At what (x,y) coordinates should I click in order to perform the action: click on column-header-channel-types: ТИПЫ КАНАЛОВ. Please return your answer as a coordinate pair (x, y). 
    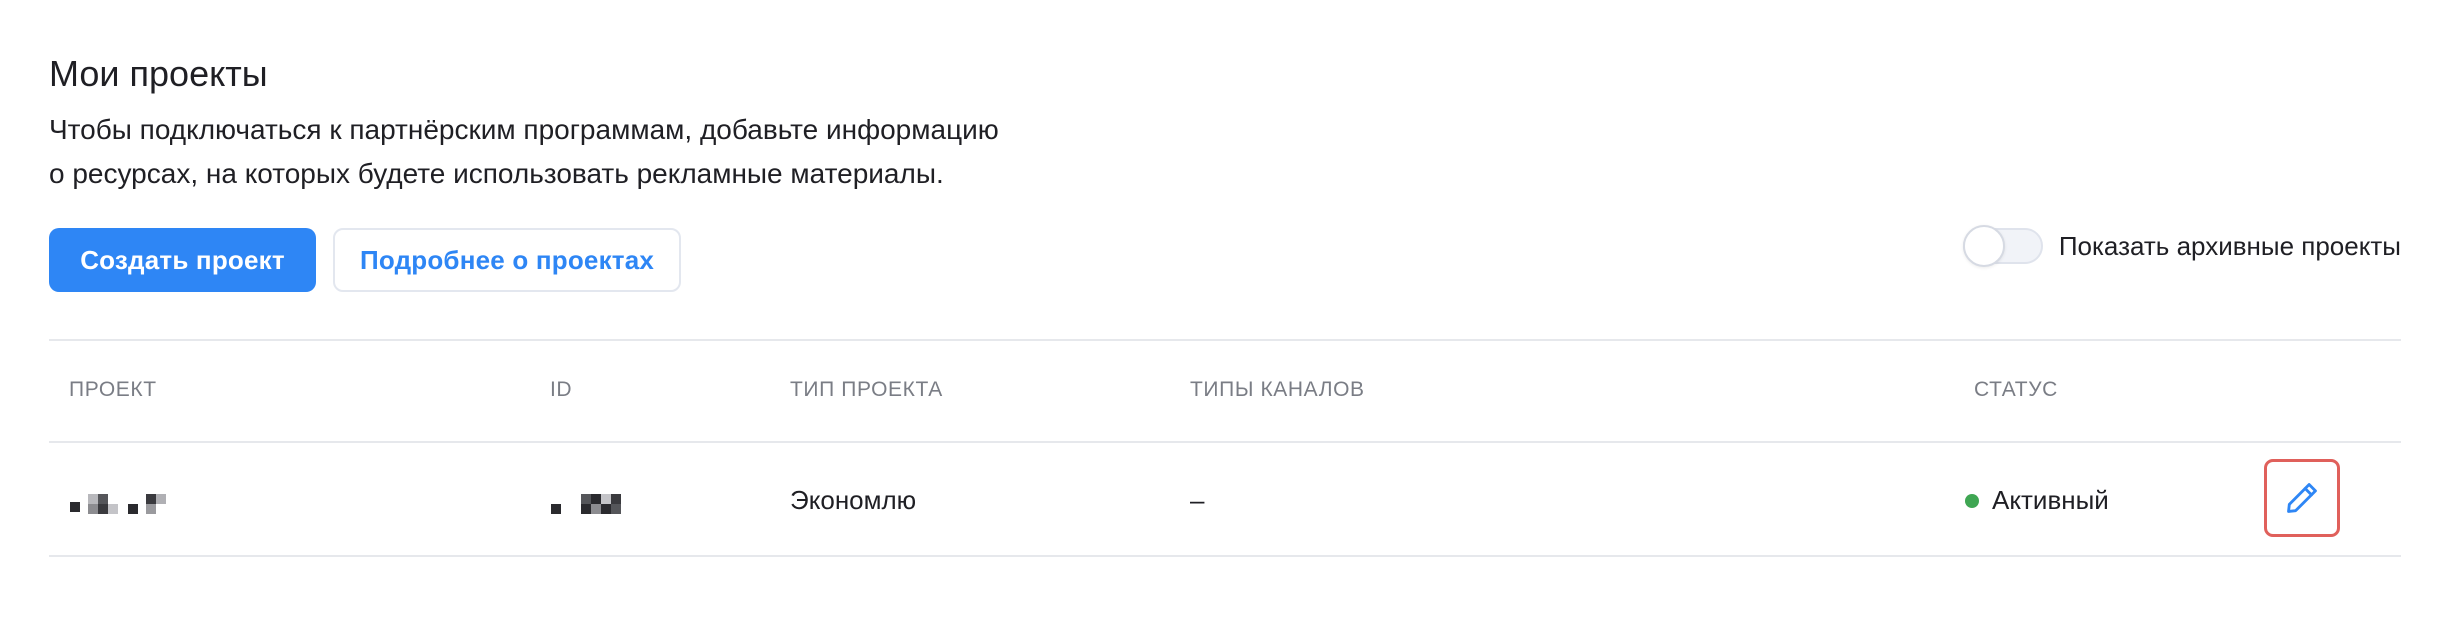
    Looking at the image, I should click on (1277, 389).